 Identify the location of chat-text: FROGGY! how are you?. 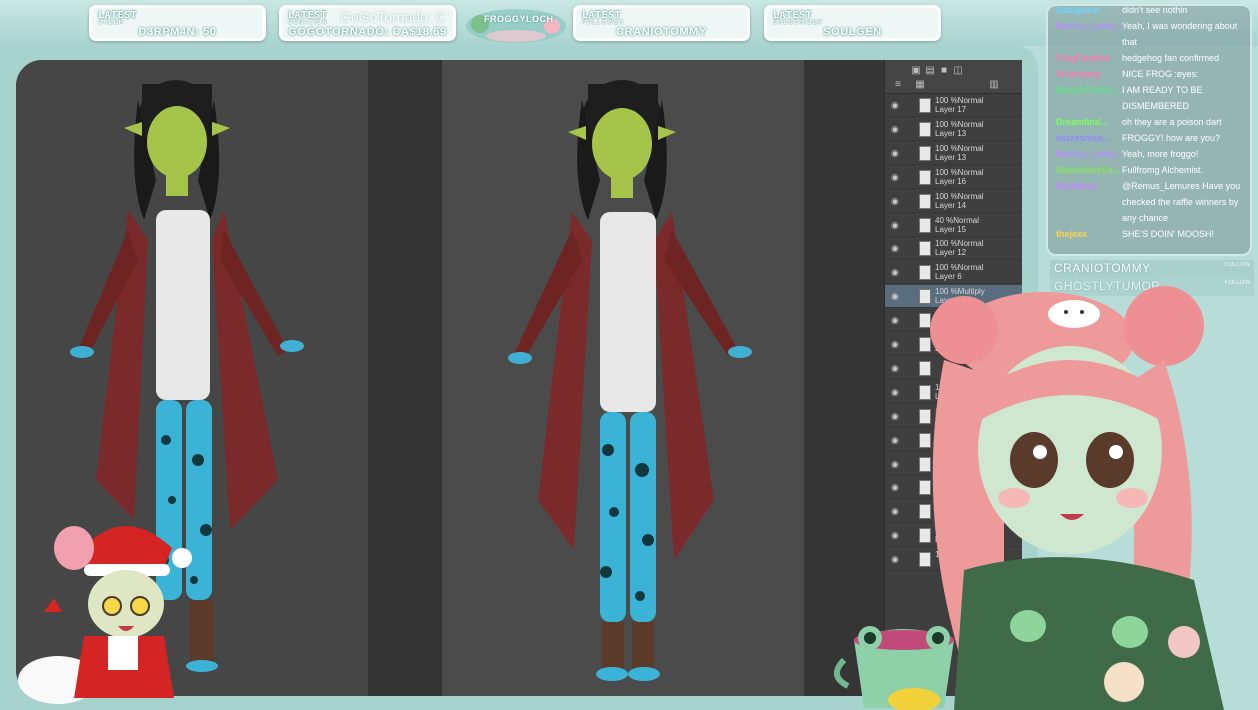
(1171, 138).